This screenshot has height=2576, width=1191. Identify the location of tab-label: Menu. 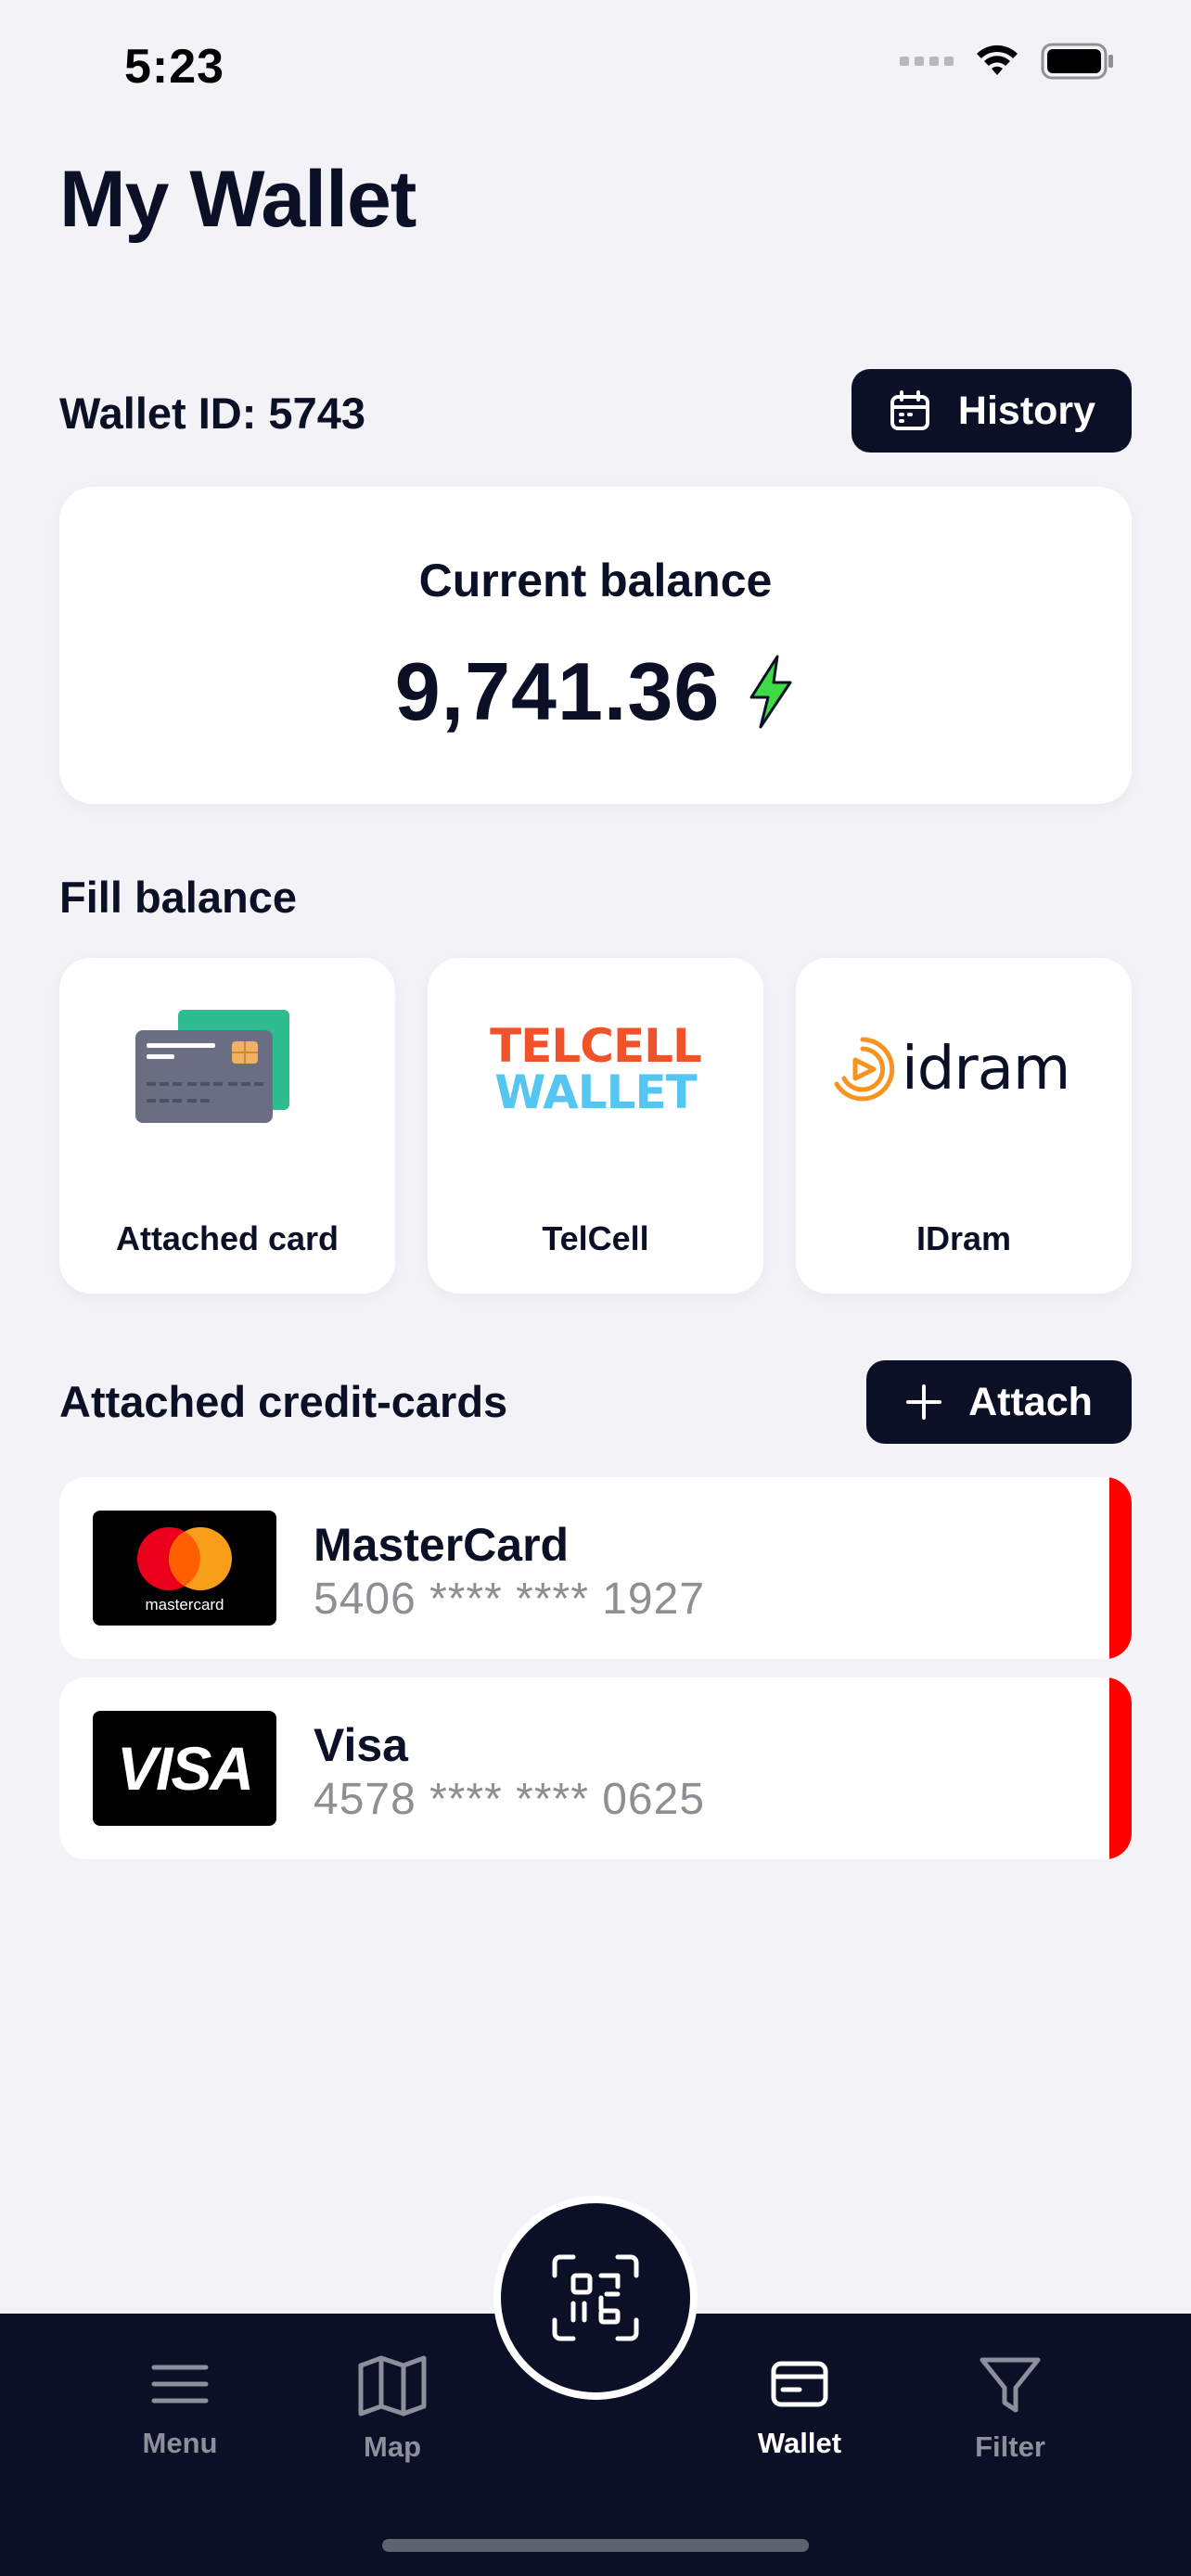
(180, 2443).